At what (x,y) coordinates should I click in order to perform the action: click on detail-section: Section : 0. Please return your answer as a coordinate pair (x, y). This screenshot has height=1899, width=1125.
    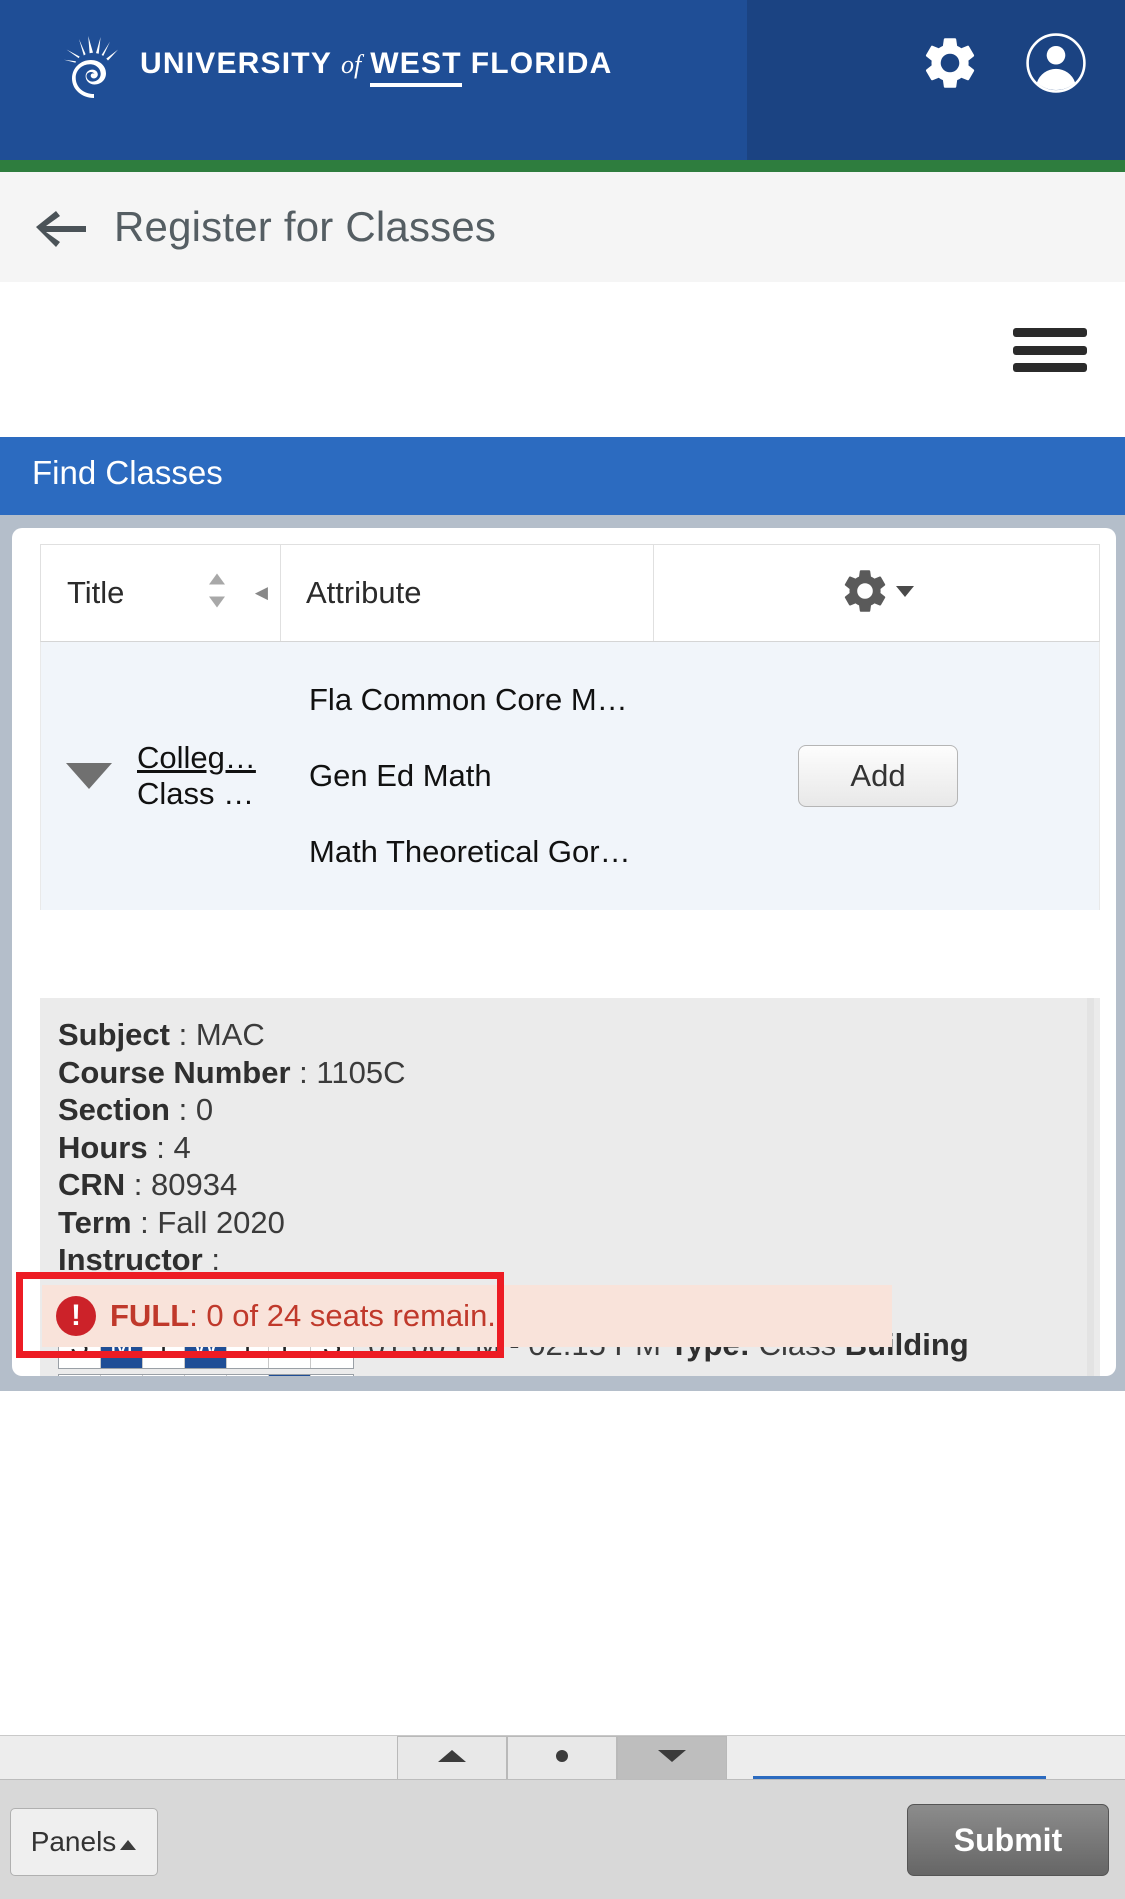
    Looking at the image, I should click on (579, 1110).